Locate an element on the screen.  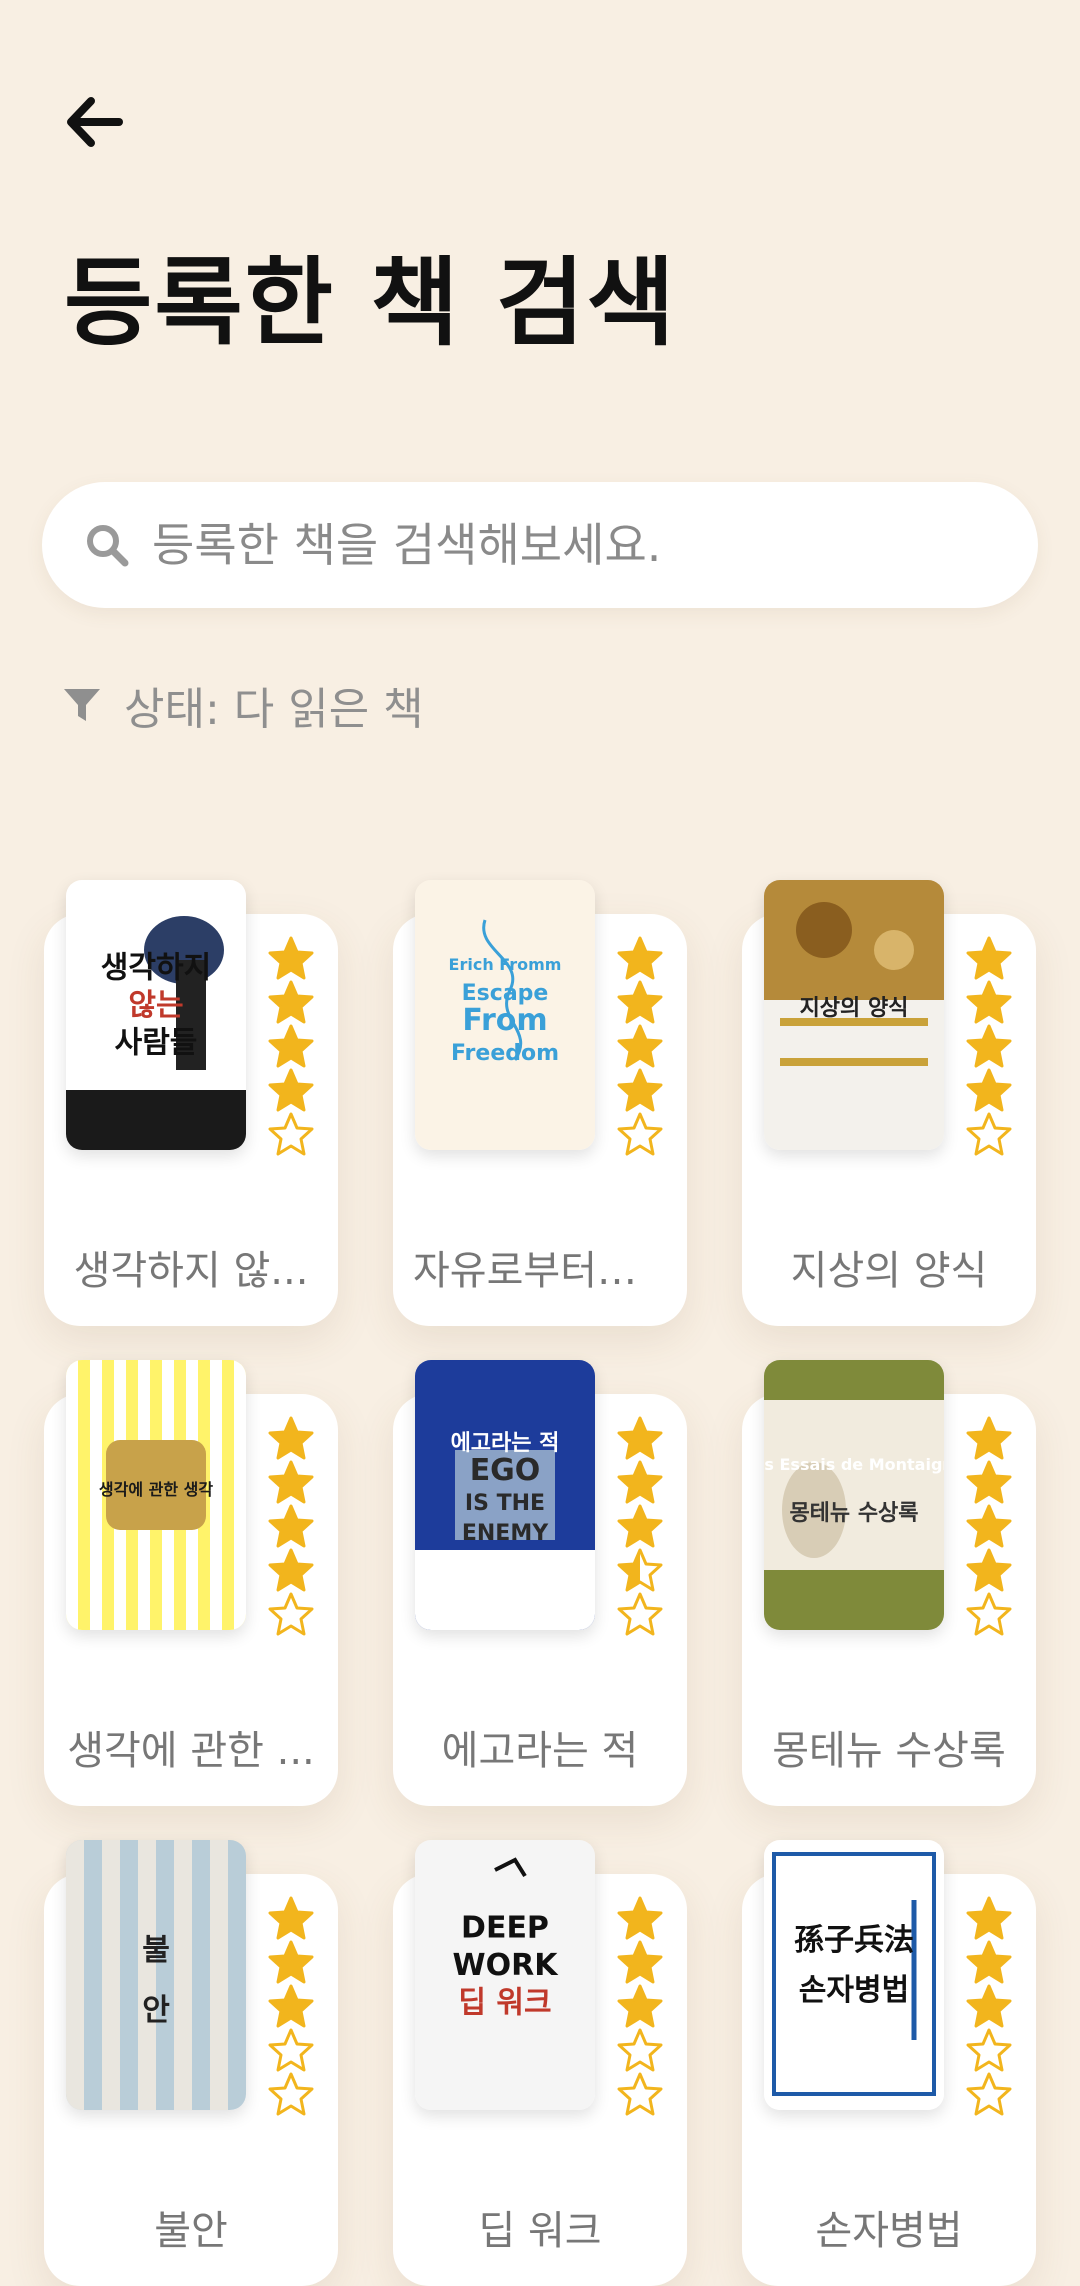
book-card: DEEP WORK 딥 워크 딥 워크 is located at coordinates (540, 2063).